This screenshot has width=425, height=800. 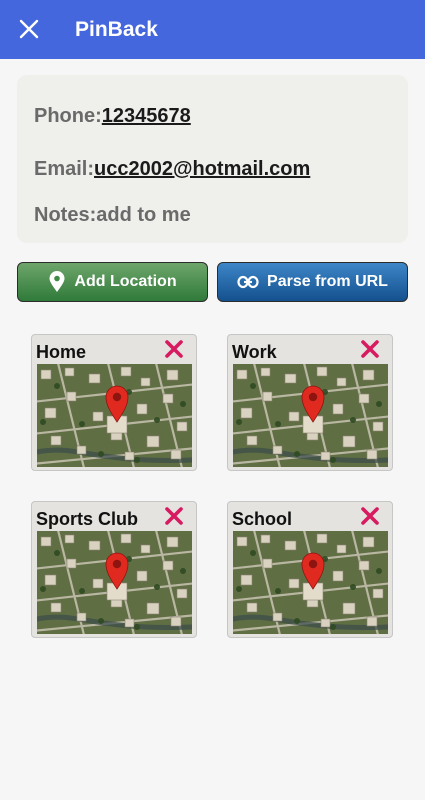 I want to click on location-card-home: Home, so click(x=114, y=402).